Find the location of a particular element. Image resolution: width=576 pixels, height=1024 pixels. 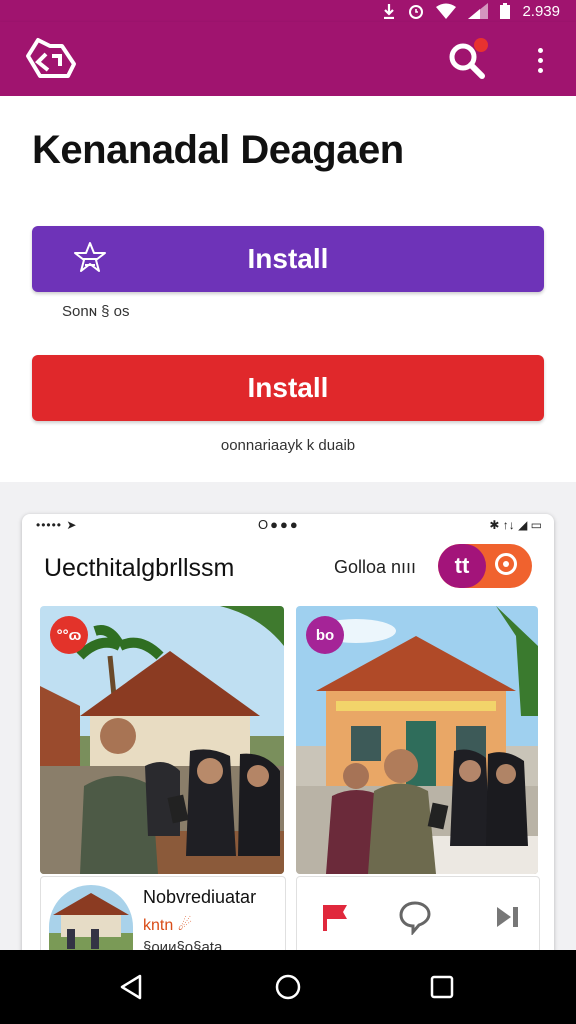

back-icon is located at coordinates (131, 987).